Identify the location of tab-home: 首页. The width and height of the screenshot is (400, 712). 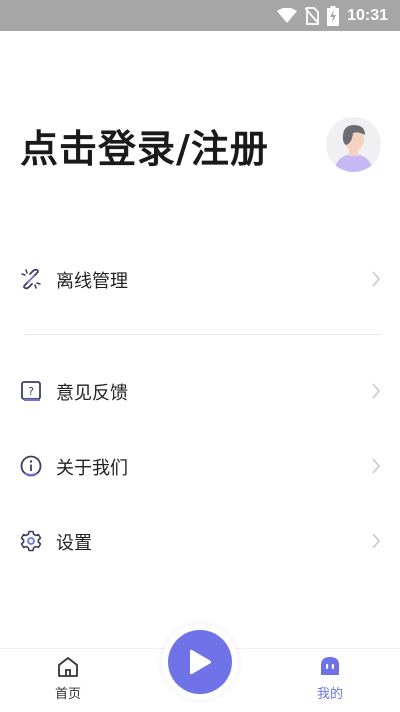
(68, 681).